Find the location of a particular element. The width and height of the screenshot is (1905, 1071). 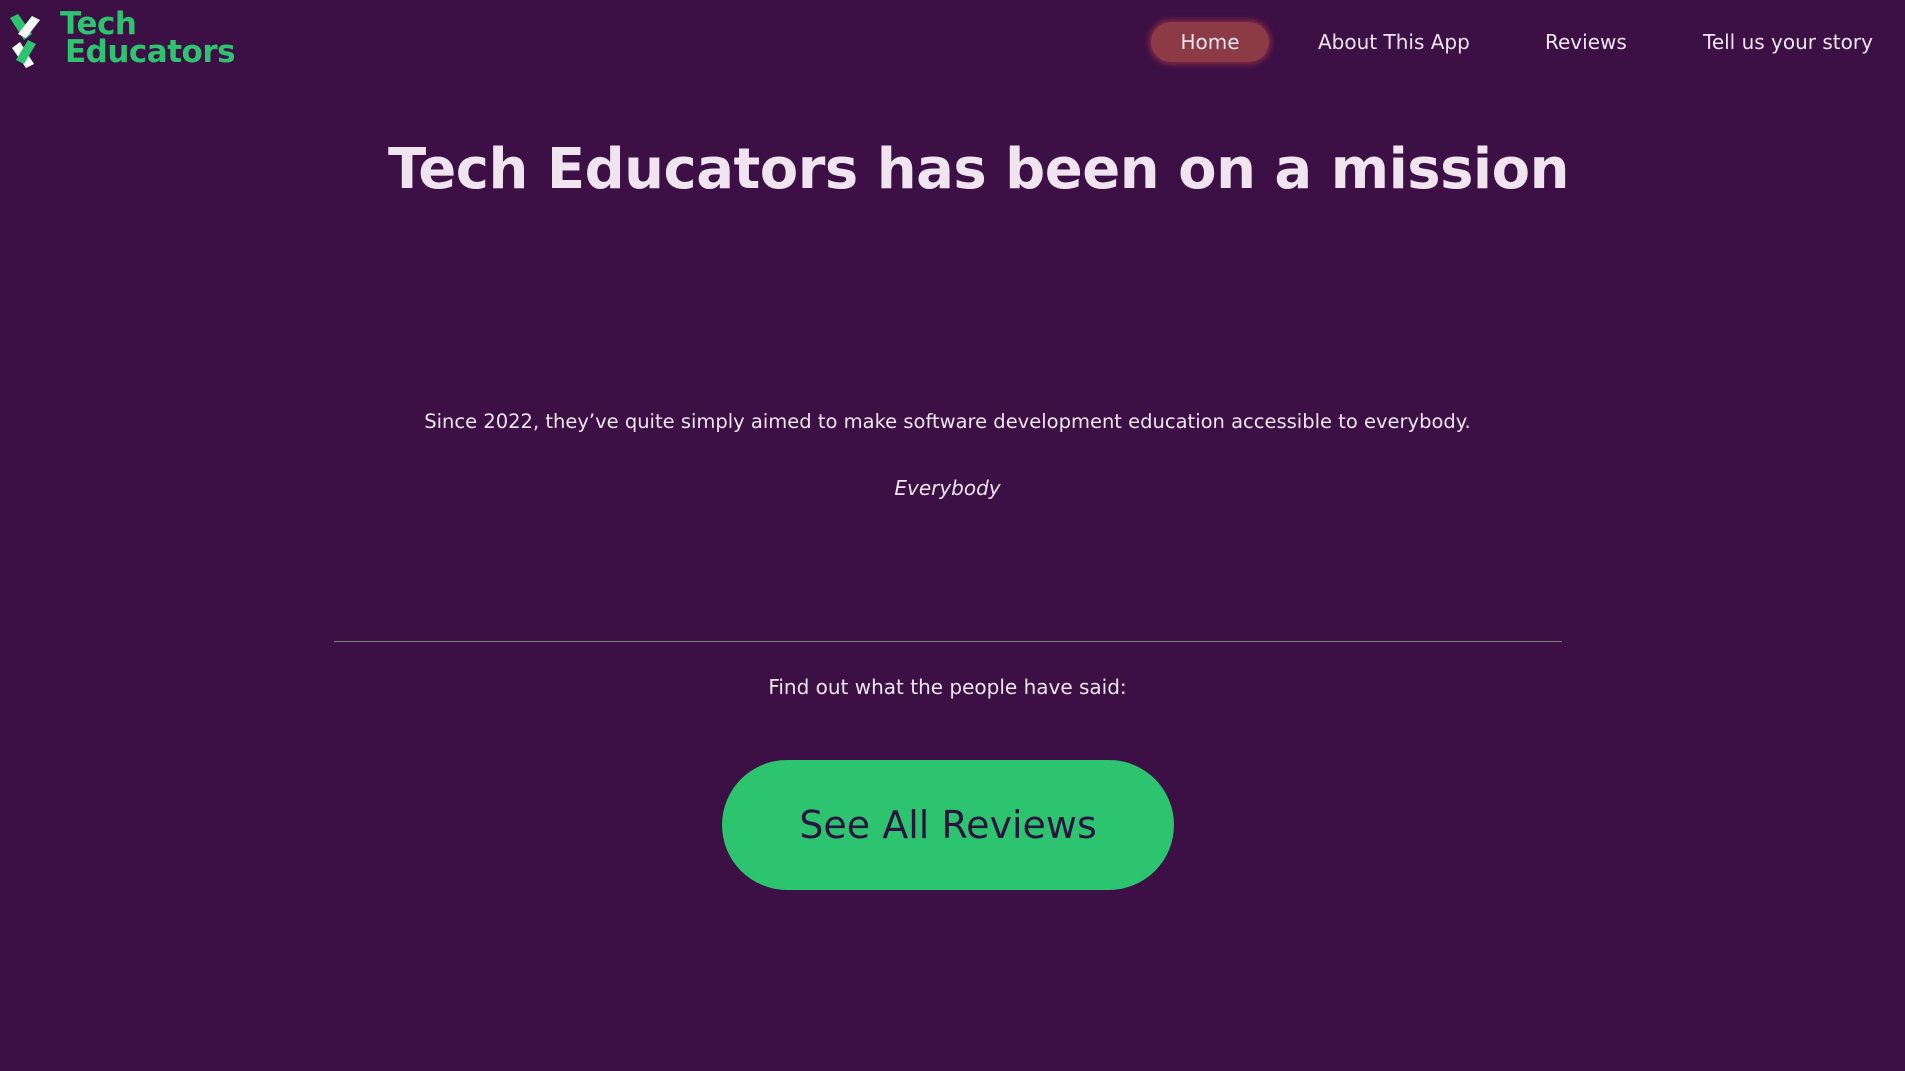

nav-reviews: Reviews is located at coordinates (1586, 42).